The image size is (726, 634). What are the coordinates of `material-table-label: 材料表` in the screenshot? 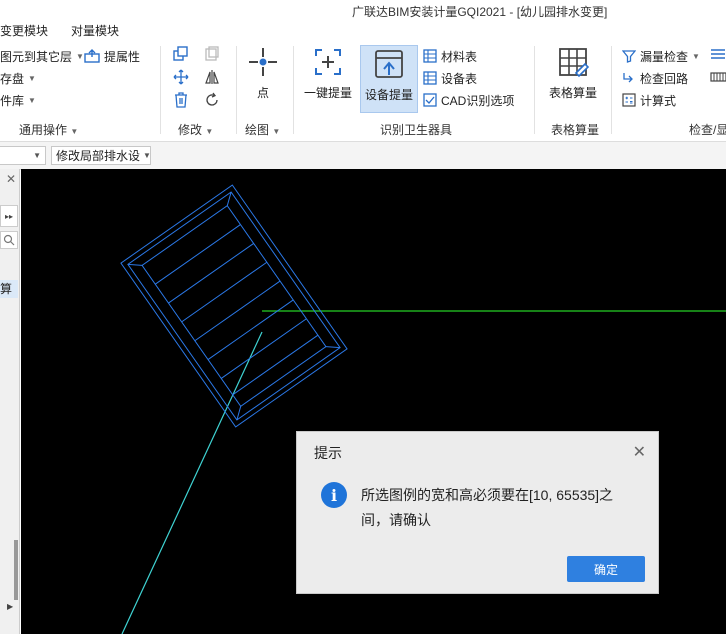 It's located at (459, 56).